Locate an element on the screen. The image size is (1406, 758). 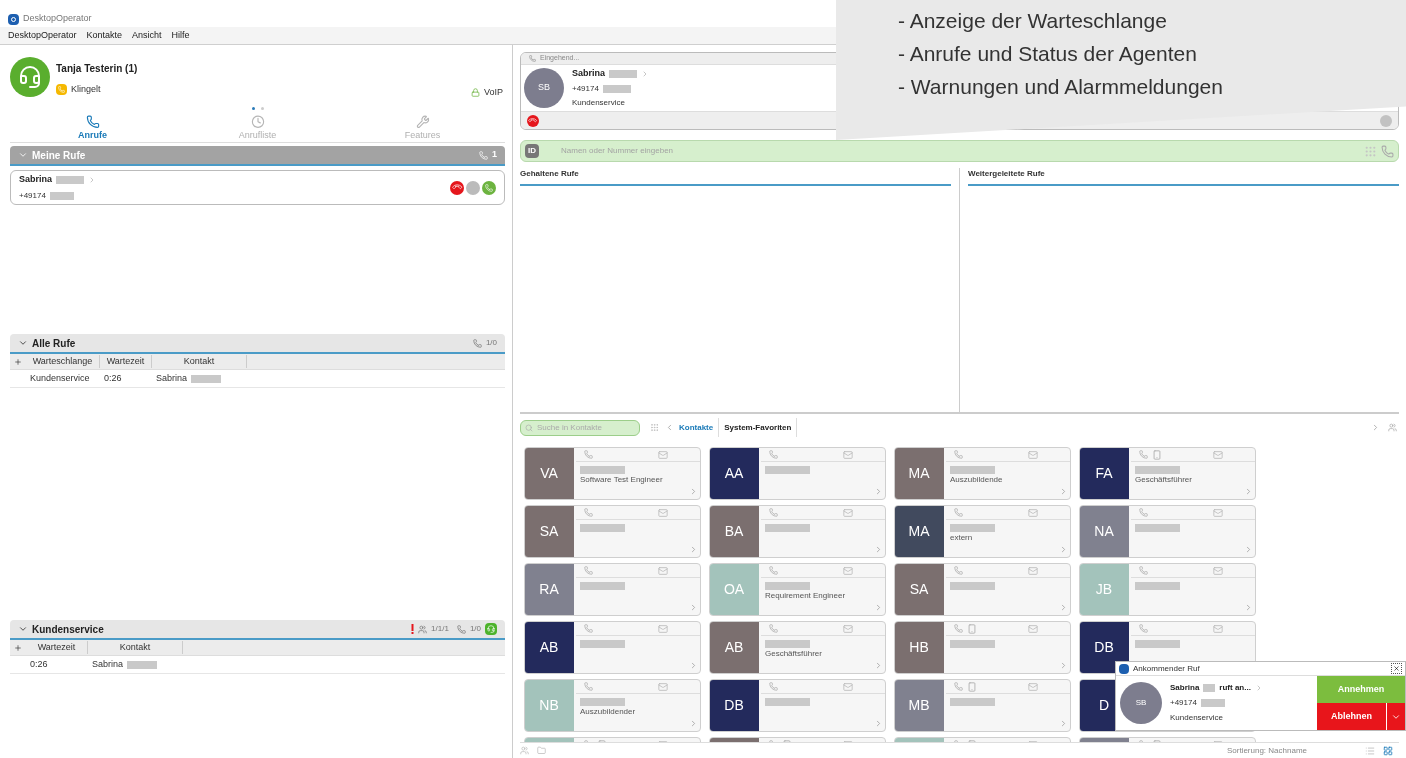
contact-card: MA Auszubildende is located at coordinates (982, 473).